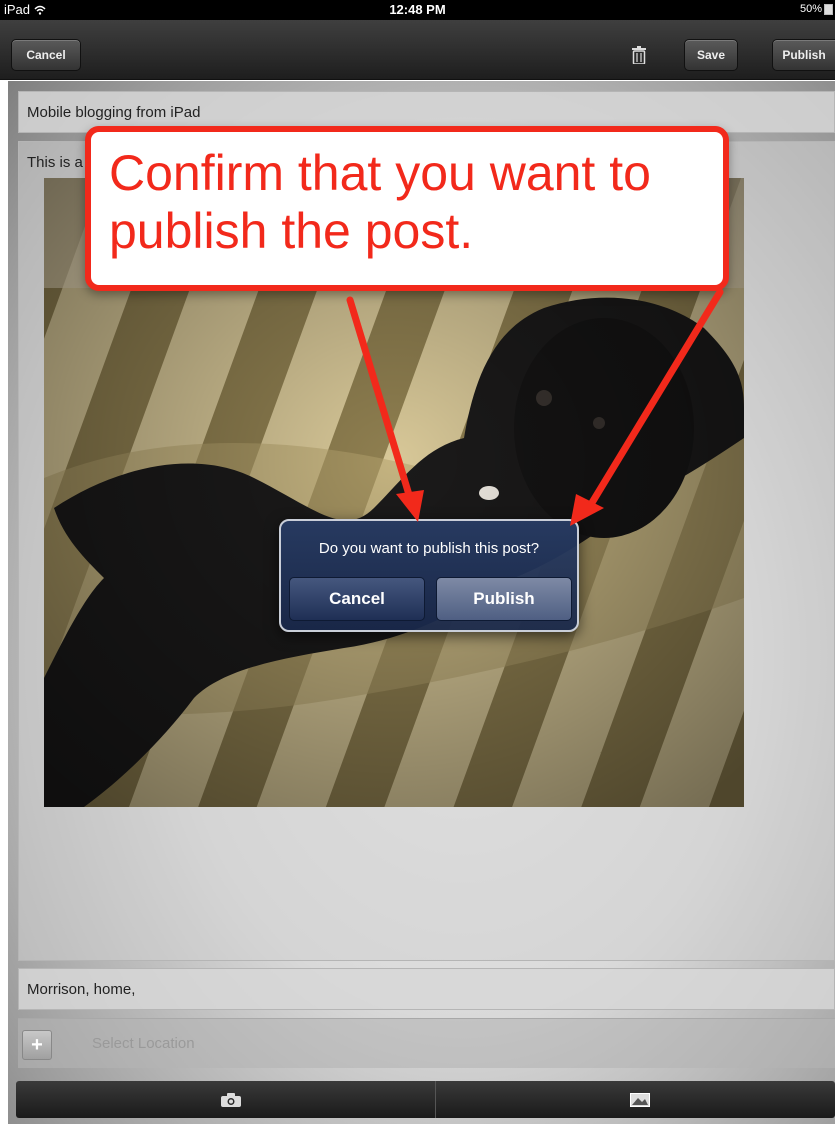 The width and height of the screenshot is (835, 1124). What do you see at coordinates (46, 55) in the screenshot?
I see `cancel-button: Cancel` at bounding box center [46, 55].